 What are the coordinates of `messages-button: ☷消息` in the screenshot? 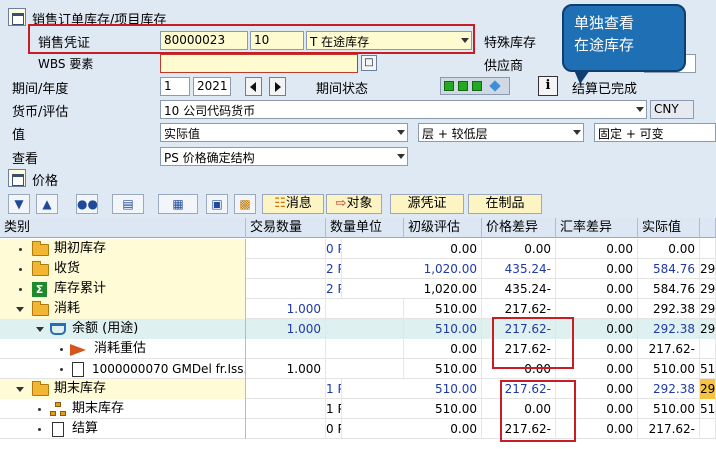 It's located at (293, 204).